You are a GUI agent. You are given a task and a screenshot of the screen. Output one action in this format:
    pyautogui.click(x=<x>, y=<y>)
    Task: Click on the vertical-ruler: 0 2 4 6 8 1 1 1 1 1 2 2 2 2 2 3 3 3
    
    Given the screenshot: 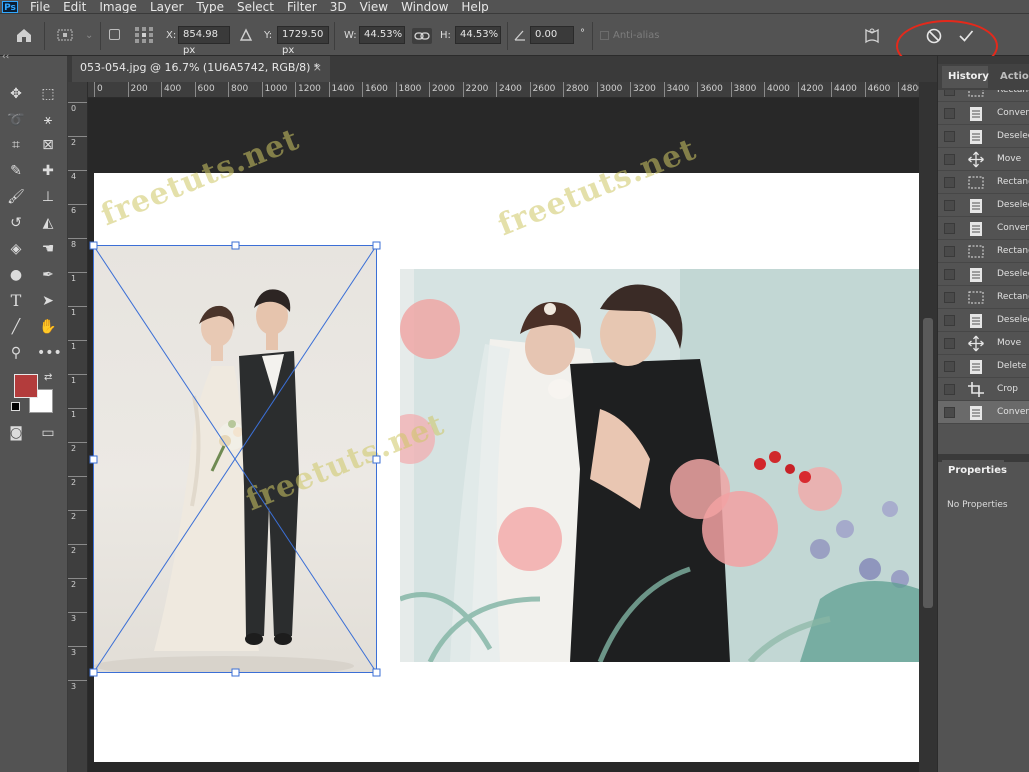 What is the action you would take?
    pyautogui.click(x=78, y=427)
    